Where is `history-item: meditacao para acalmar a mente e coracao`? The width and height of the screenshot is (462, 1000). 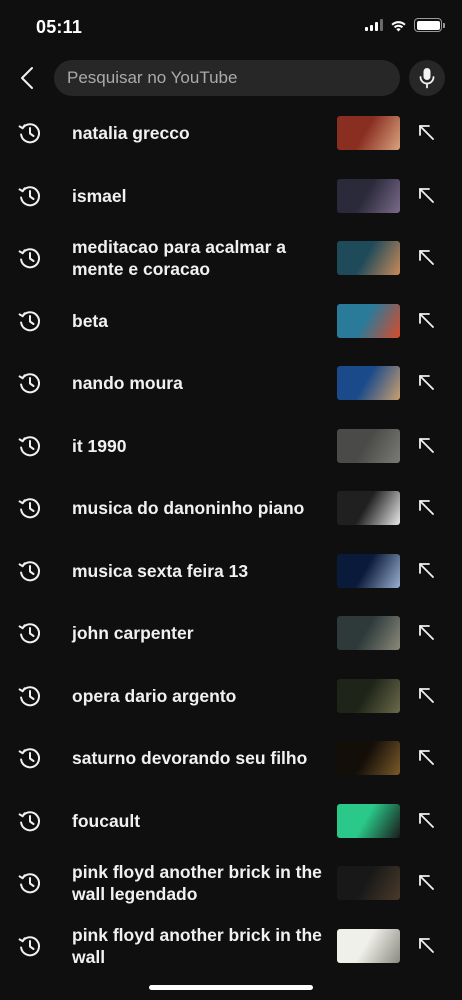
history-item: meditacao para acalmar a mente e coracao is located at coordinates (231, 258).